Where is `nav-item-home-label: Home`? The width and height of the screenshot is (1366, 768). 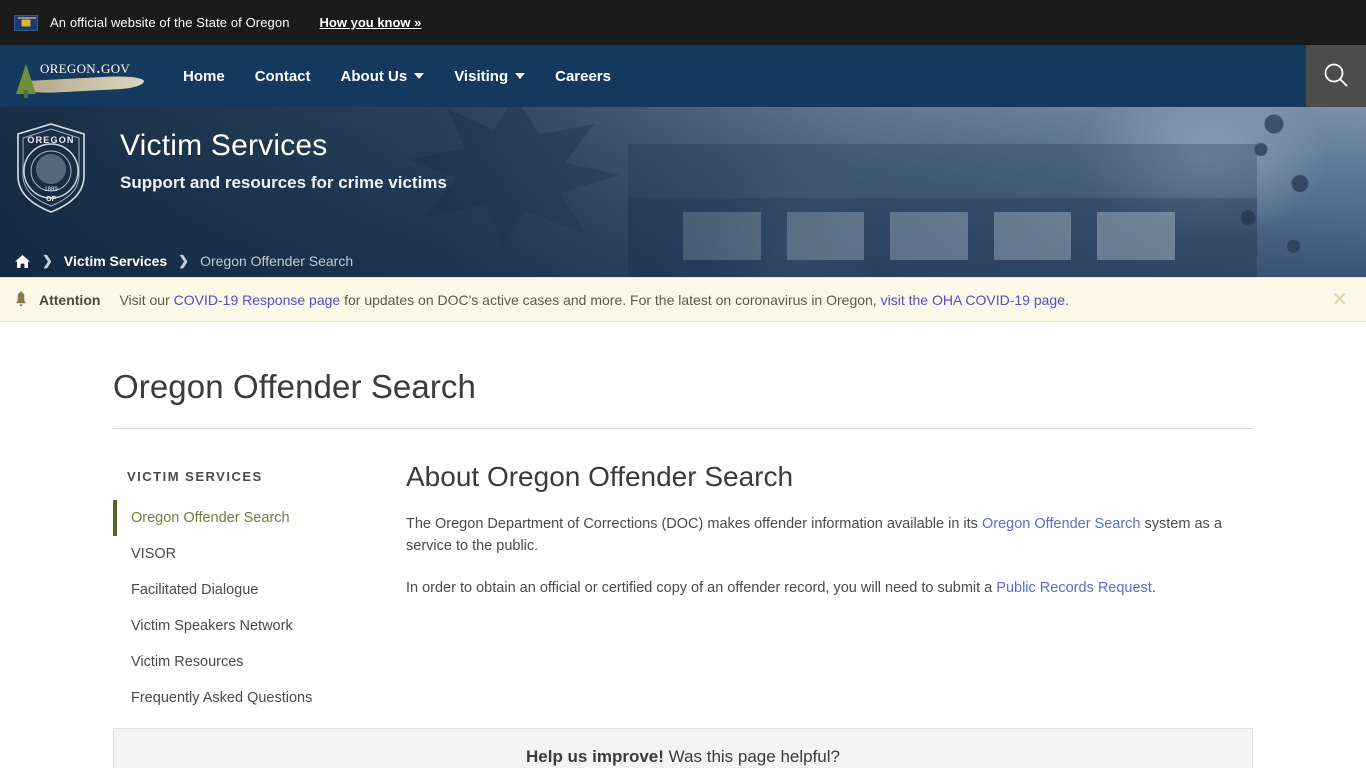 nav-item-home-label: Home is located at coordinates (204, 76).